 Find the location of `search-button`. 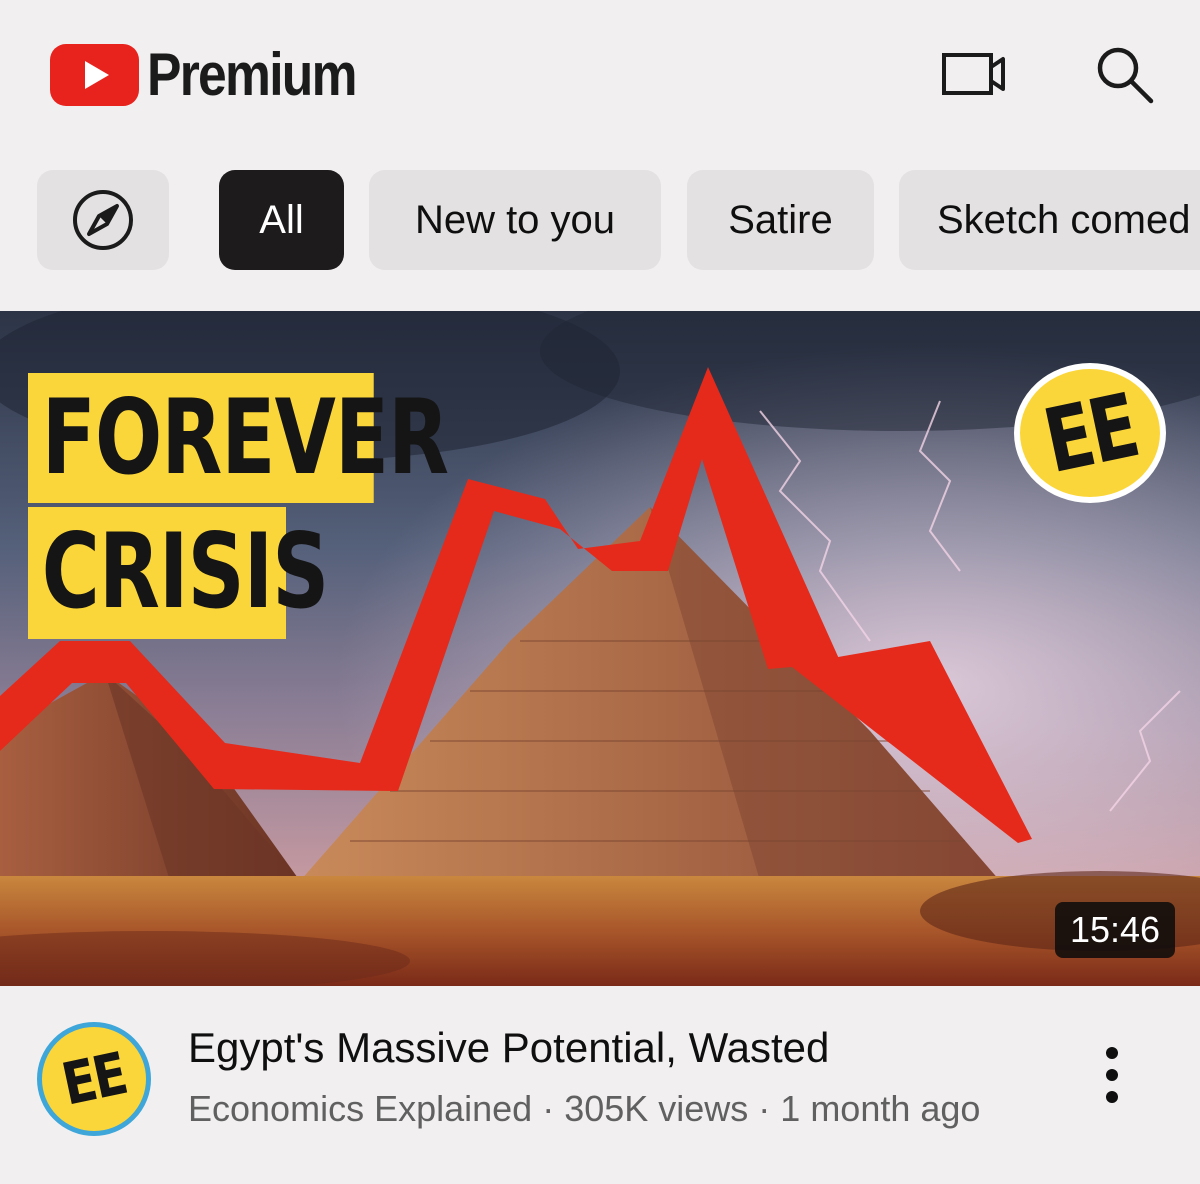

search-button is located at coordinates (1124, 74).